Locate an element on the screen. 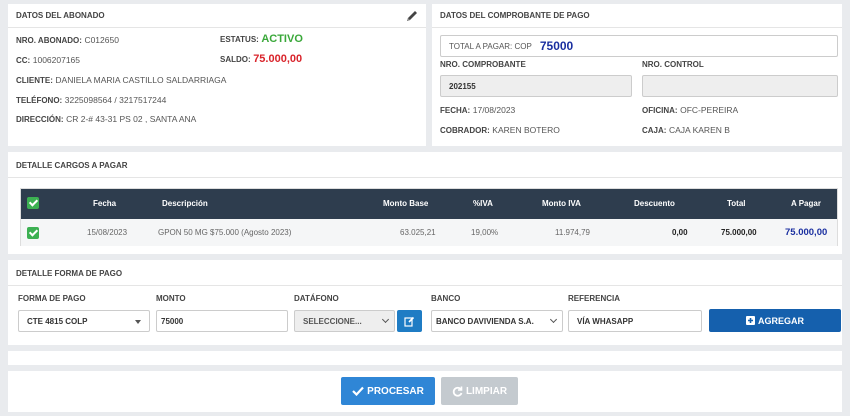 This screenshot has width=850, height=416. datafono-label: DATÁFONO is located at coordinates (316, 298).